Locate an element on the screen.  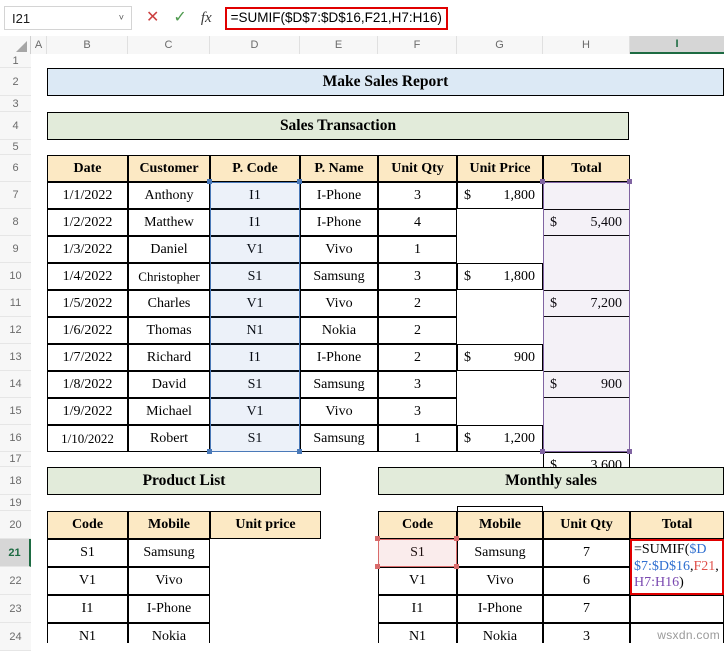
st-cell-date: 1/8/2022 is located at coordinates (87, 384).